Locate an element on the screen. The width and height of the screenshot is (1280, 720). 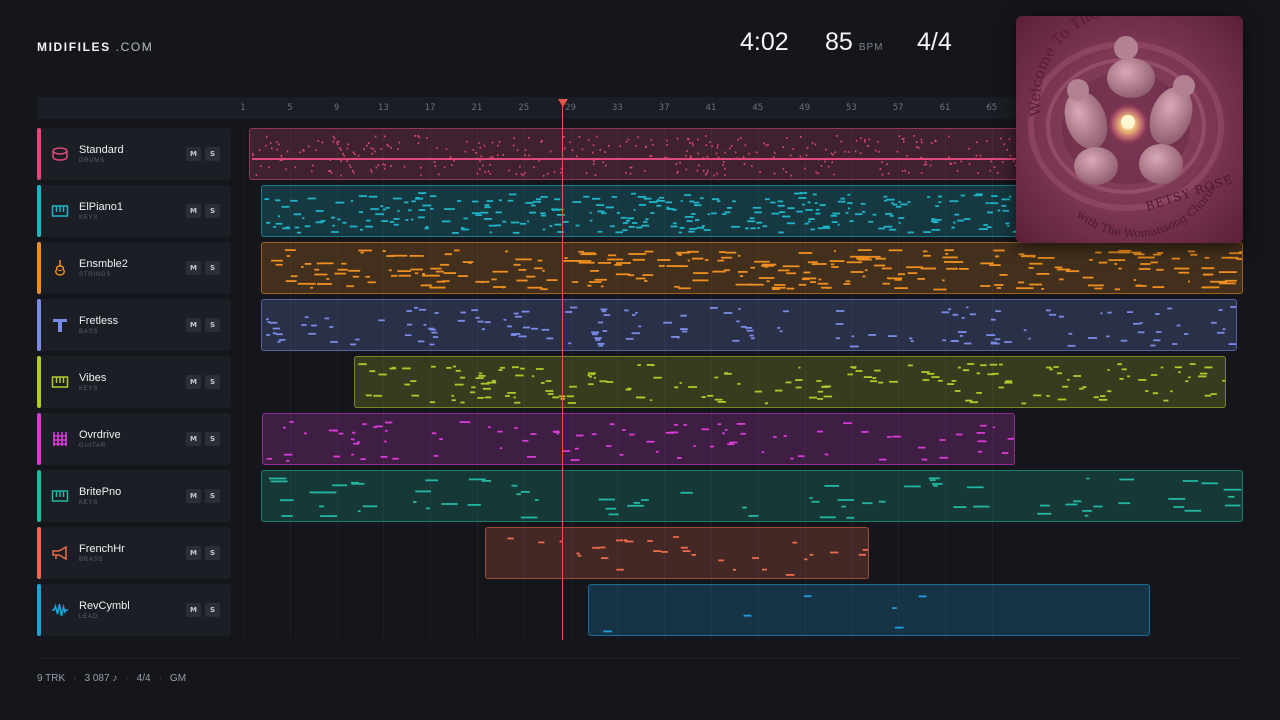
violin-icon is located at coordinates (60, 268).